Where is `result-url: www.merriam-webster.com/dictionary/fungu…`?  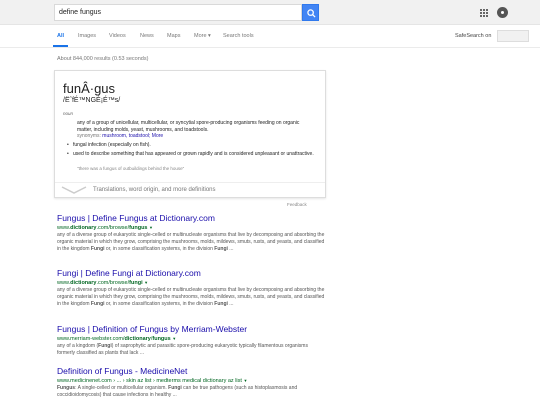
result-url: www.merriam-webster.com/dictionary/fungu… is located at coordinates (117, 339).